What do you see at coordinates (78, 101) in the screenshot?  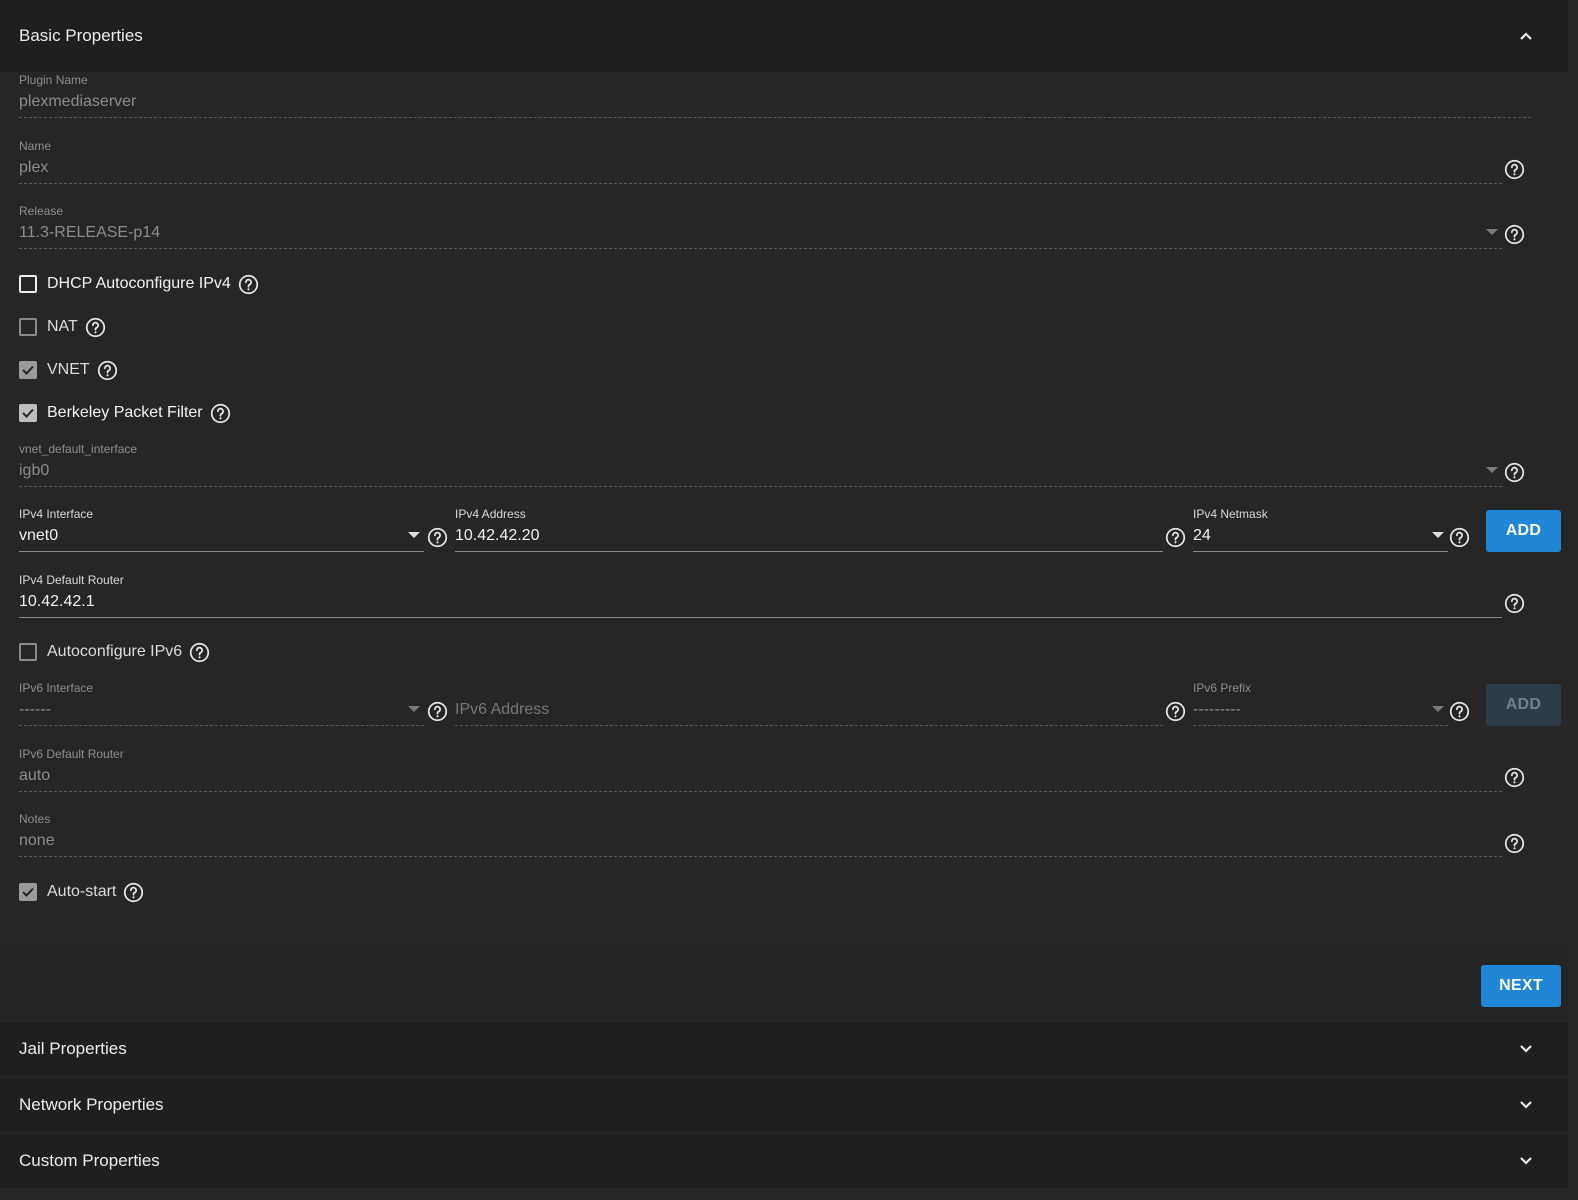 I see `plugin-name-value: plexmediaserver` at bounding box center [78, 101].